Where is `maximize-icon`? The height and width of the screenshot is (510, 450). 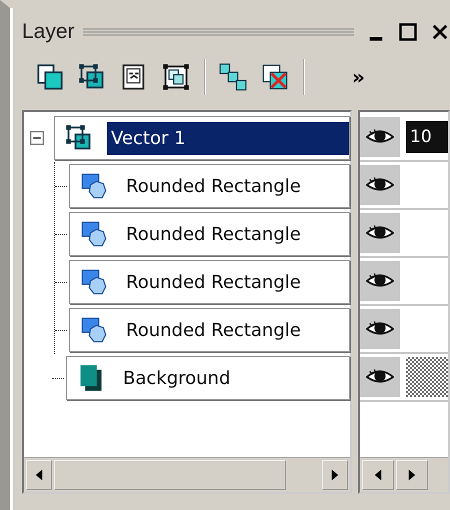
maximize-icon is located at coordinates (408, 32).